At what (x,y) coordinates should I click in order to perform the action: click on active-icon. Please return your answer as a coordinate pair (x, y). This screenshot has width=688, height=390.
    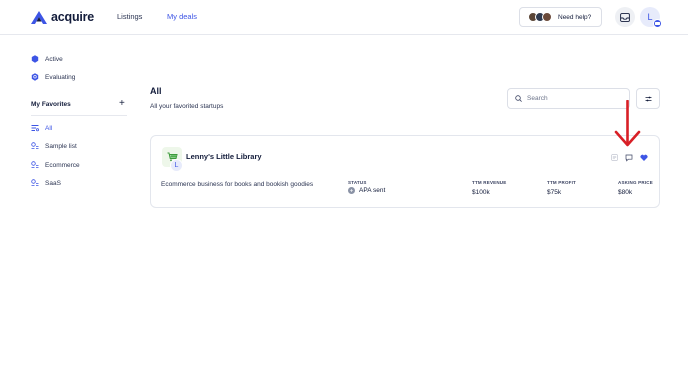
    Looking at the image, I should click on (35, 59).